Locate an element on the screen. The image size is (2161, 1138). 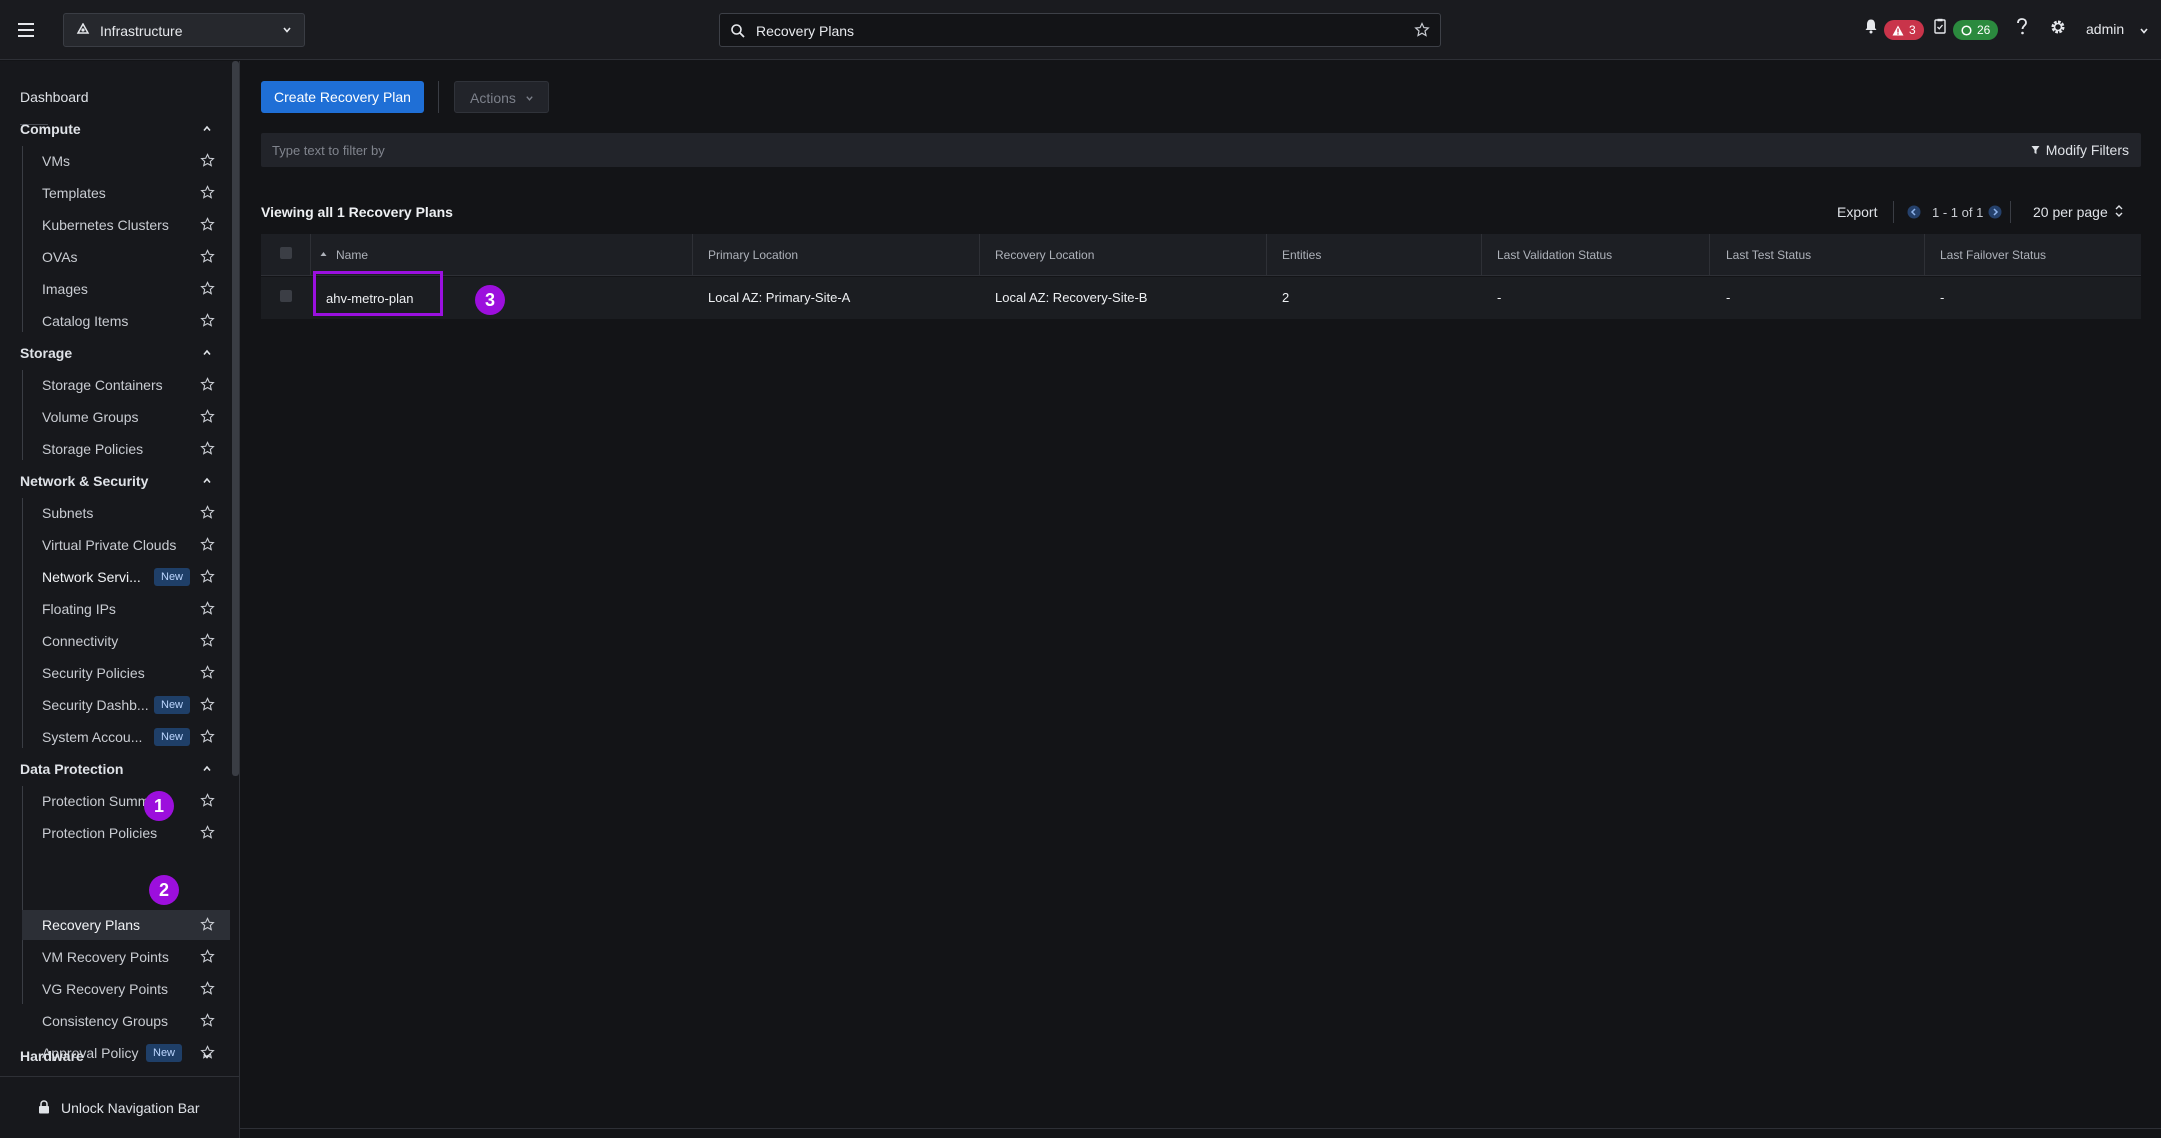
hamburger-menu-icon is located at coordinates (27, 30).